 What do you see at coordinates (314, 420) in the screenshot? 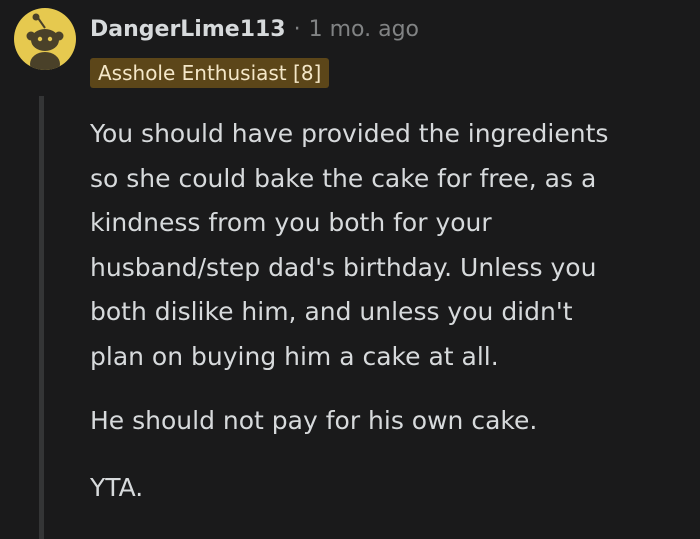
I see `comment-paragraph: He should not pay for his own cake.` at bounding box center [314, 420].